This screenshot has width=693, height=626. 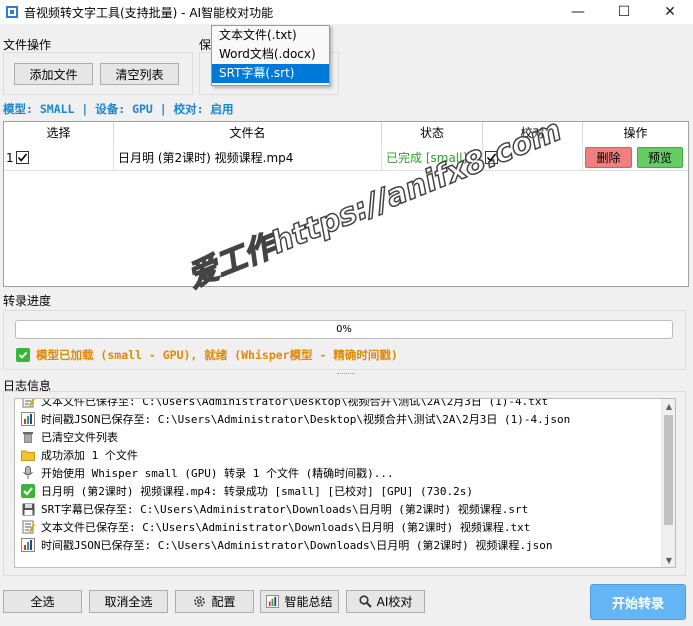 What do you see at coordinates (345, 437) in the screenshot?
I see `log-line: 已清空文件列表` at bounding box center [345, 437].